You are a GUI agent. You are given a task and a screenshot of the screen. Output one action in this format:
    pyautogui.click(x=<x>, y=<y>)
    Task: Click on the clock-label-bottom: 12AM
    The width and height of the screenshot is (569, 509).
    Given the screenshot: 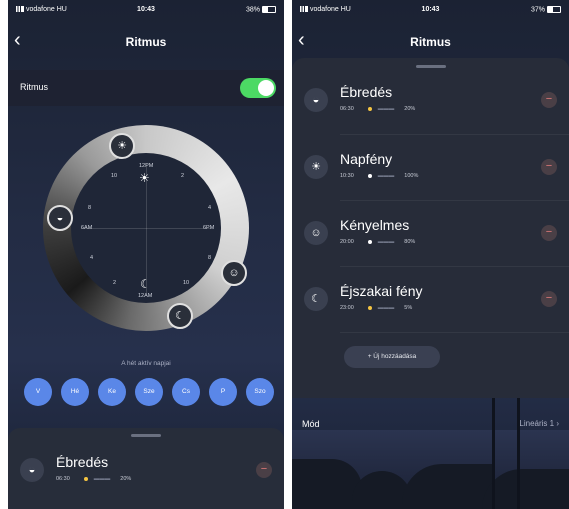 What is the action you would take?
    pyautogui.click(x=145, y=296)
    